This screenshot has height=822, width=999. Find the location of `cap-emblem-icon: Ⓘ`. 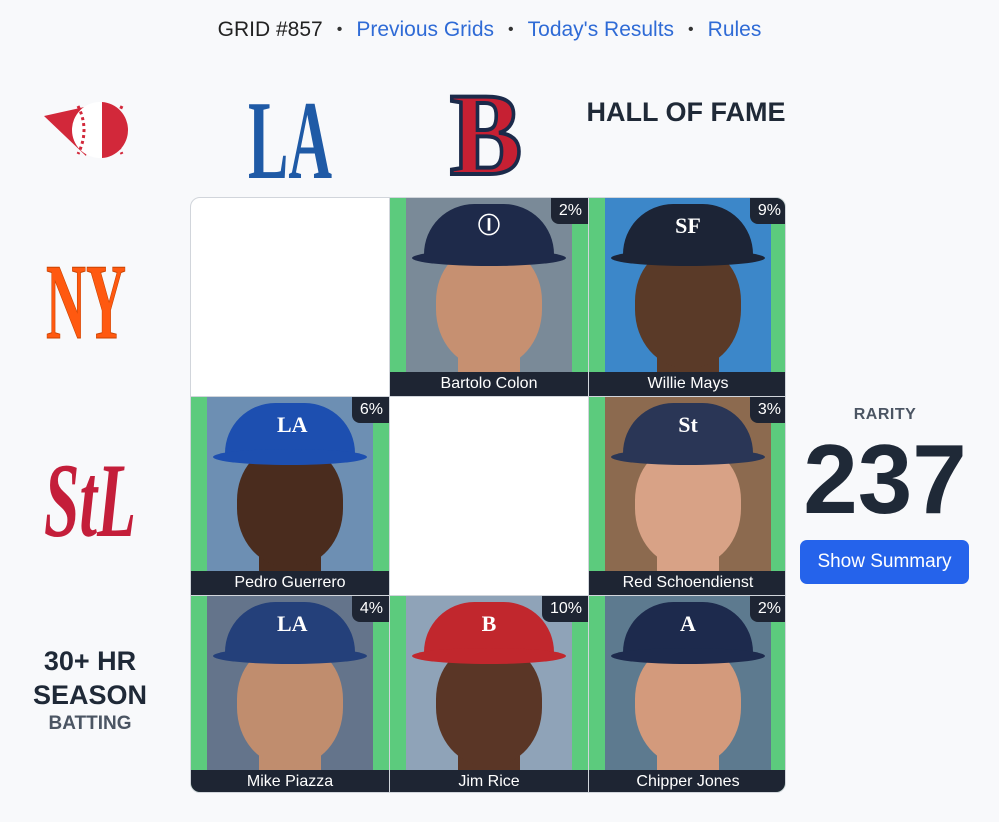

cap-emblem-icon: Ⓘ is located at coordinates (488, 225).